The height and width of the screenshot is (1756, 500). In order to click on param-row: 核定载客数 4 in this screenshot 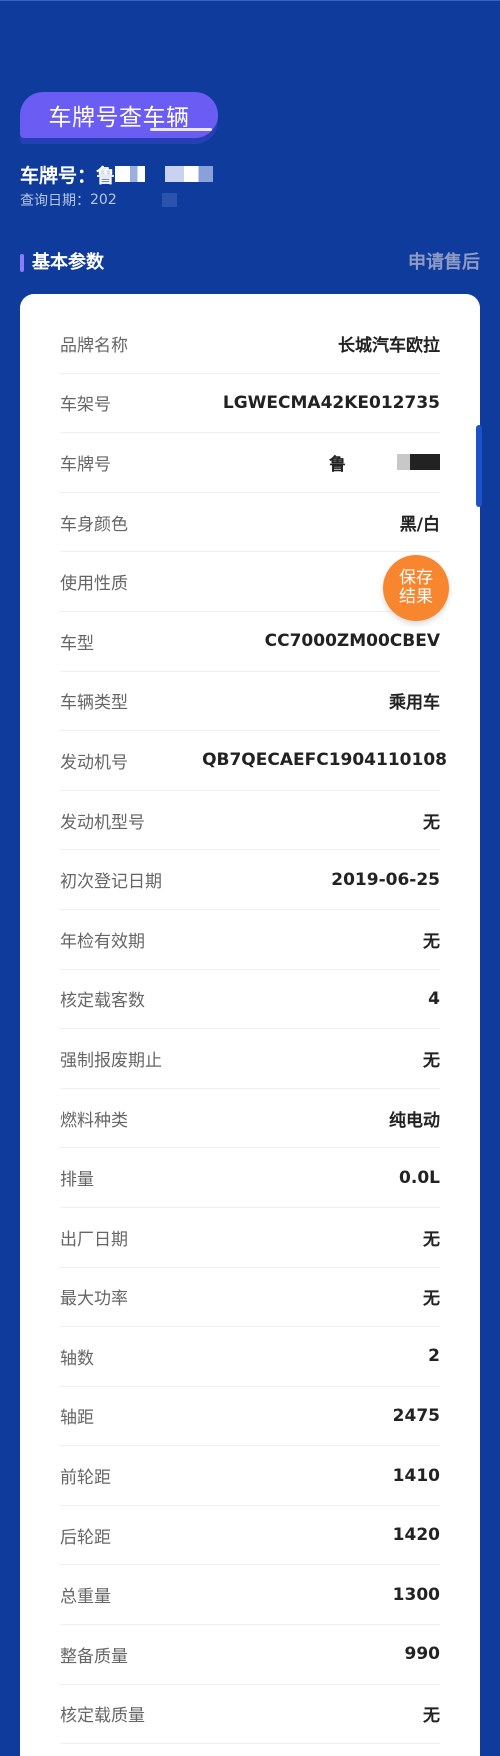, I will do `click(250, 1000)`.